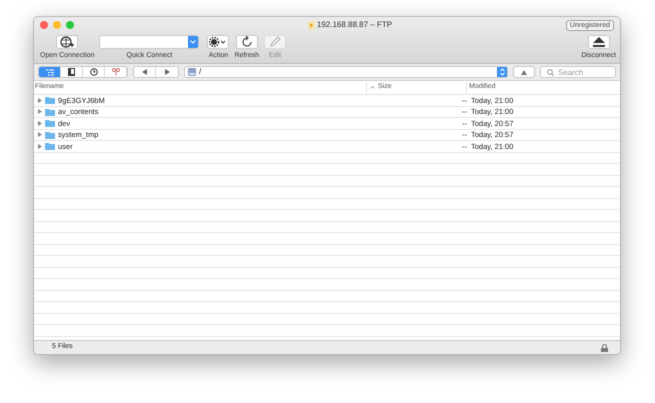 Image resolution: width=655 pixels, height=403 pixels. I want to click on window-title: 192.168.88.87 – FTP, so click(354, 25).